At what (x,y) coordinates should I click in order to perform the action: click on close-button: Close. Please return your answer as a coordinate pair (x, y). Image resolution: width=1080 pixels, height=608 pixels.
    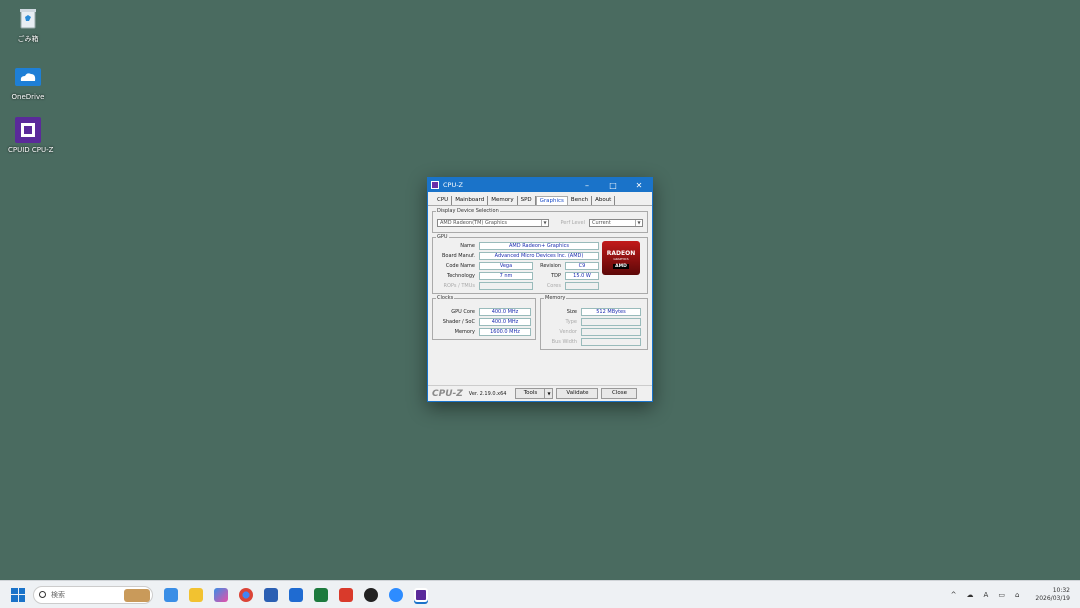
    Looking at the image, I should click on (619, 393).